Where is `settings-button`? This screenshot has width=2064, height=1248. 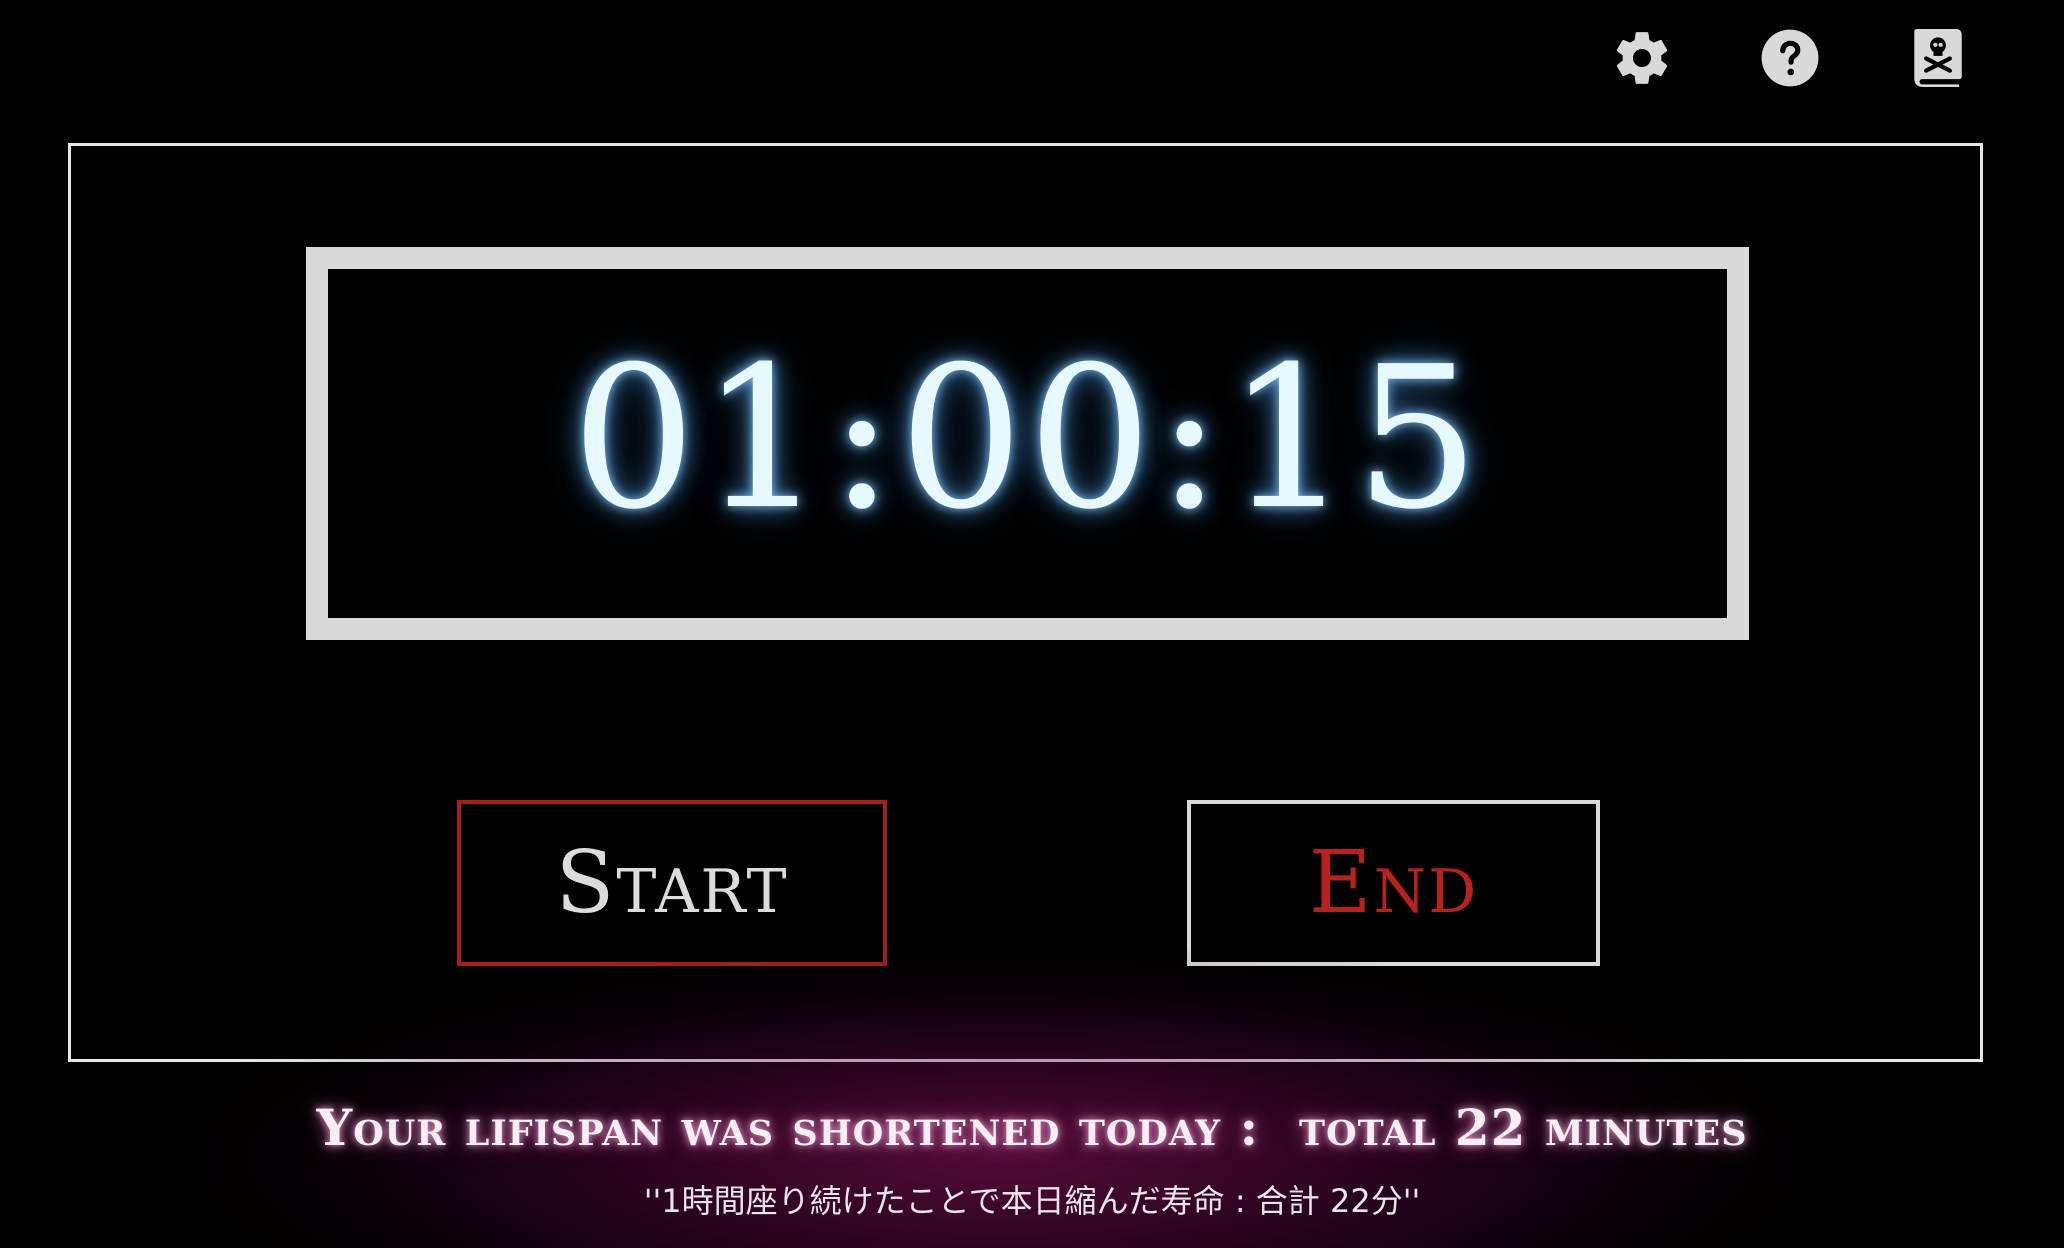
settings-button is located at coordinates (1642, 58).